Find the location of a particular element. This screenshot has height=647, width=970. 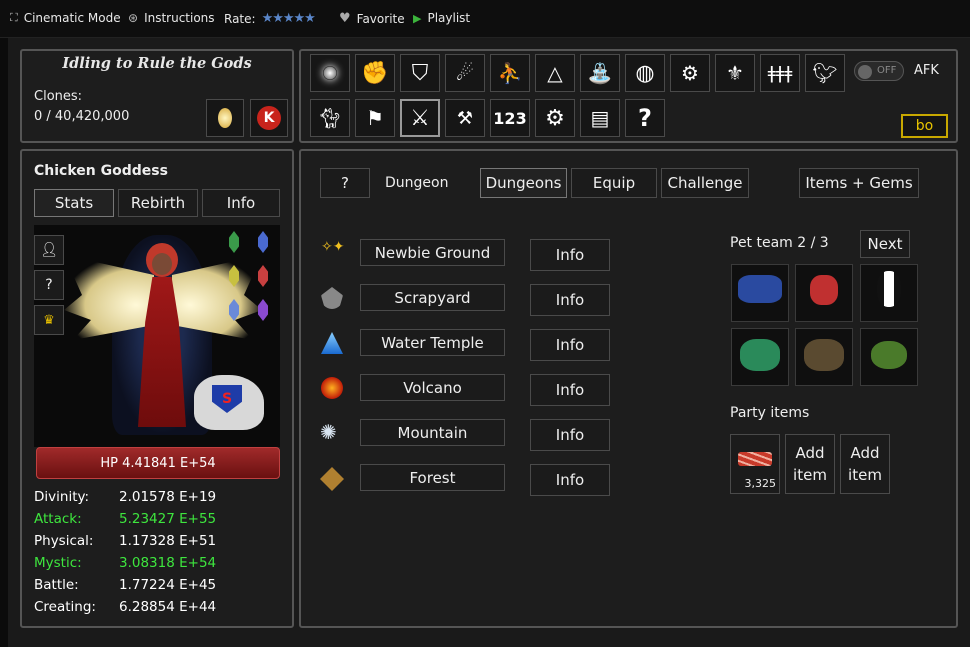

hp-bar: HP 4.41841 E+54 is located at coordinates (158, 463).